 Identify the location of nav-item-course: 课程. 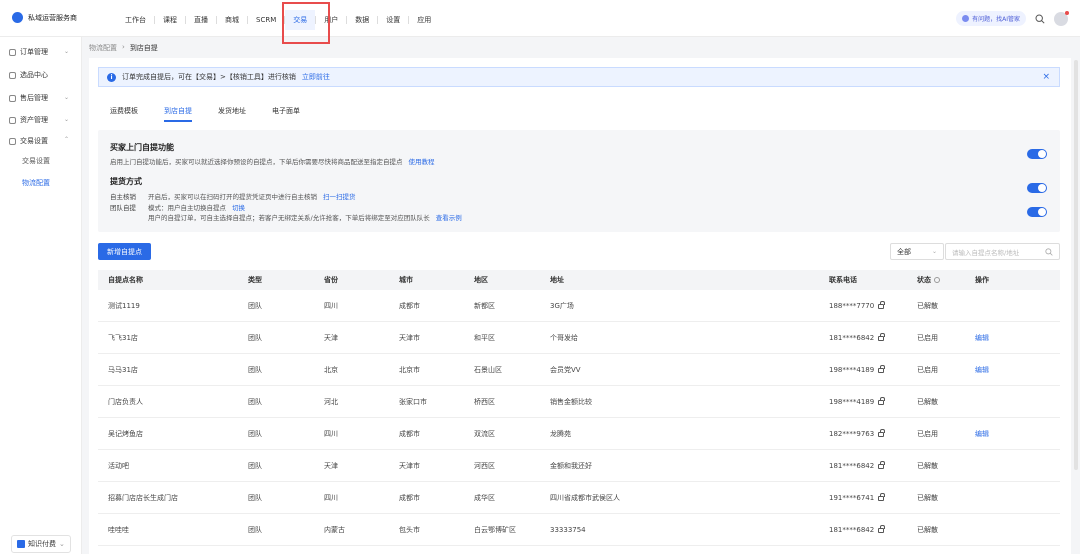
(170, 20).